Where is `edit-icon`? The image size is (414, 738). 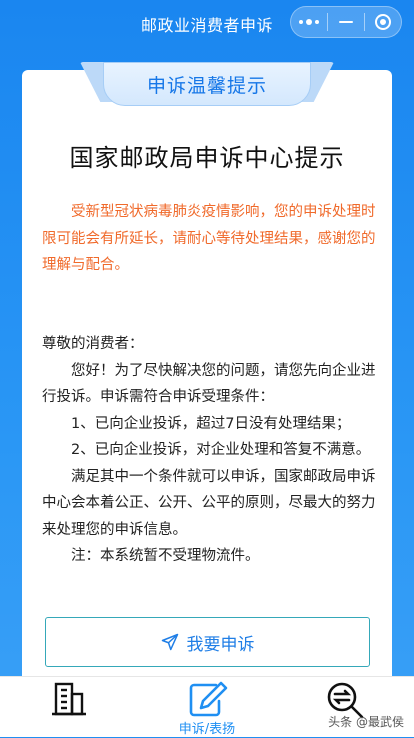
edit-icon is located at coordinates (208, 699).